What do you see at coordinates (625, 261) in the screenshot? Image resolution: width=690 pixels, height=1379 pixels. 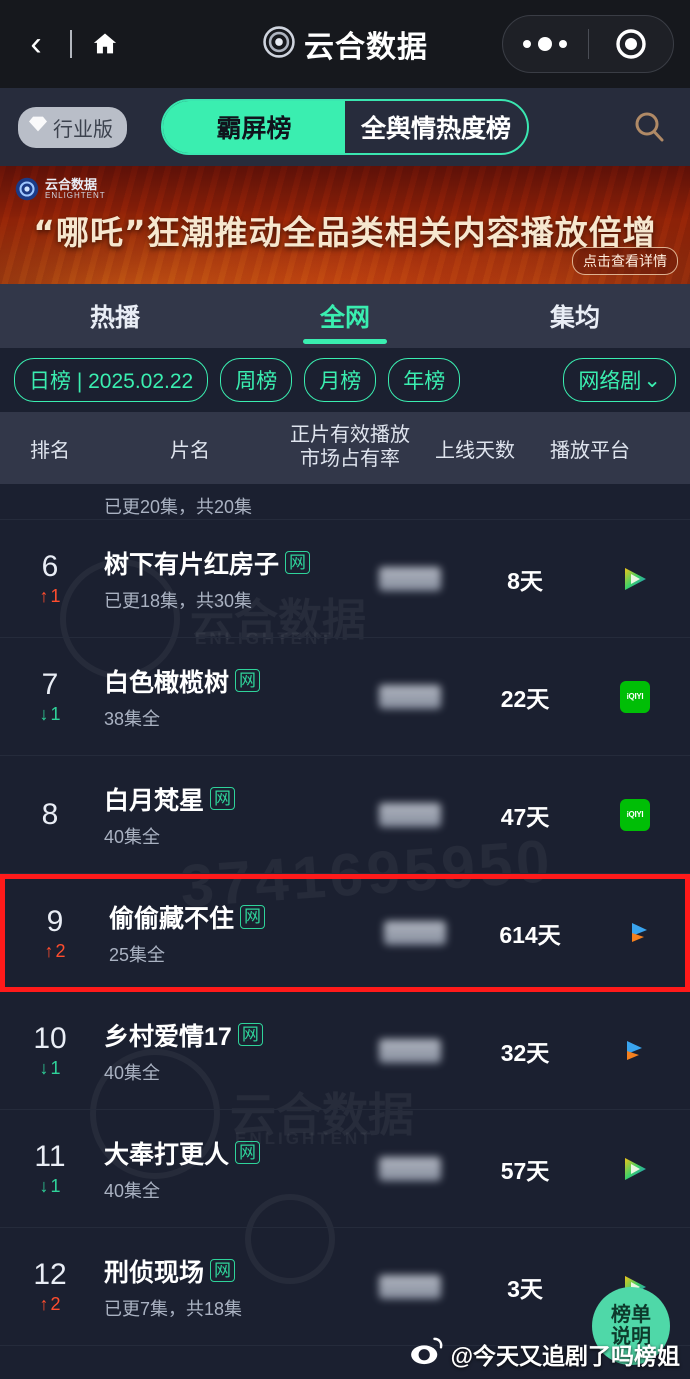 I see `banner-cta-button: 点击查看详情` at bounding box center [625, 261].